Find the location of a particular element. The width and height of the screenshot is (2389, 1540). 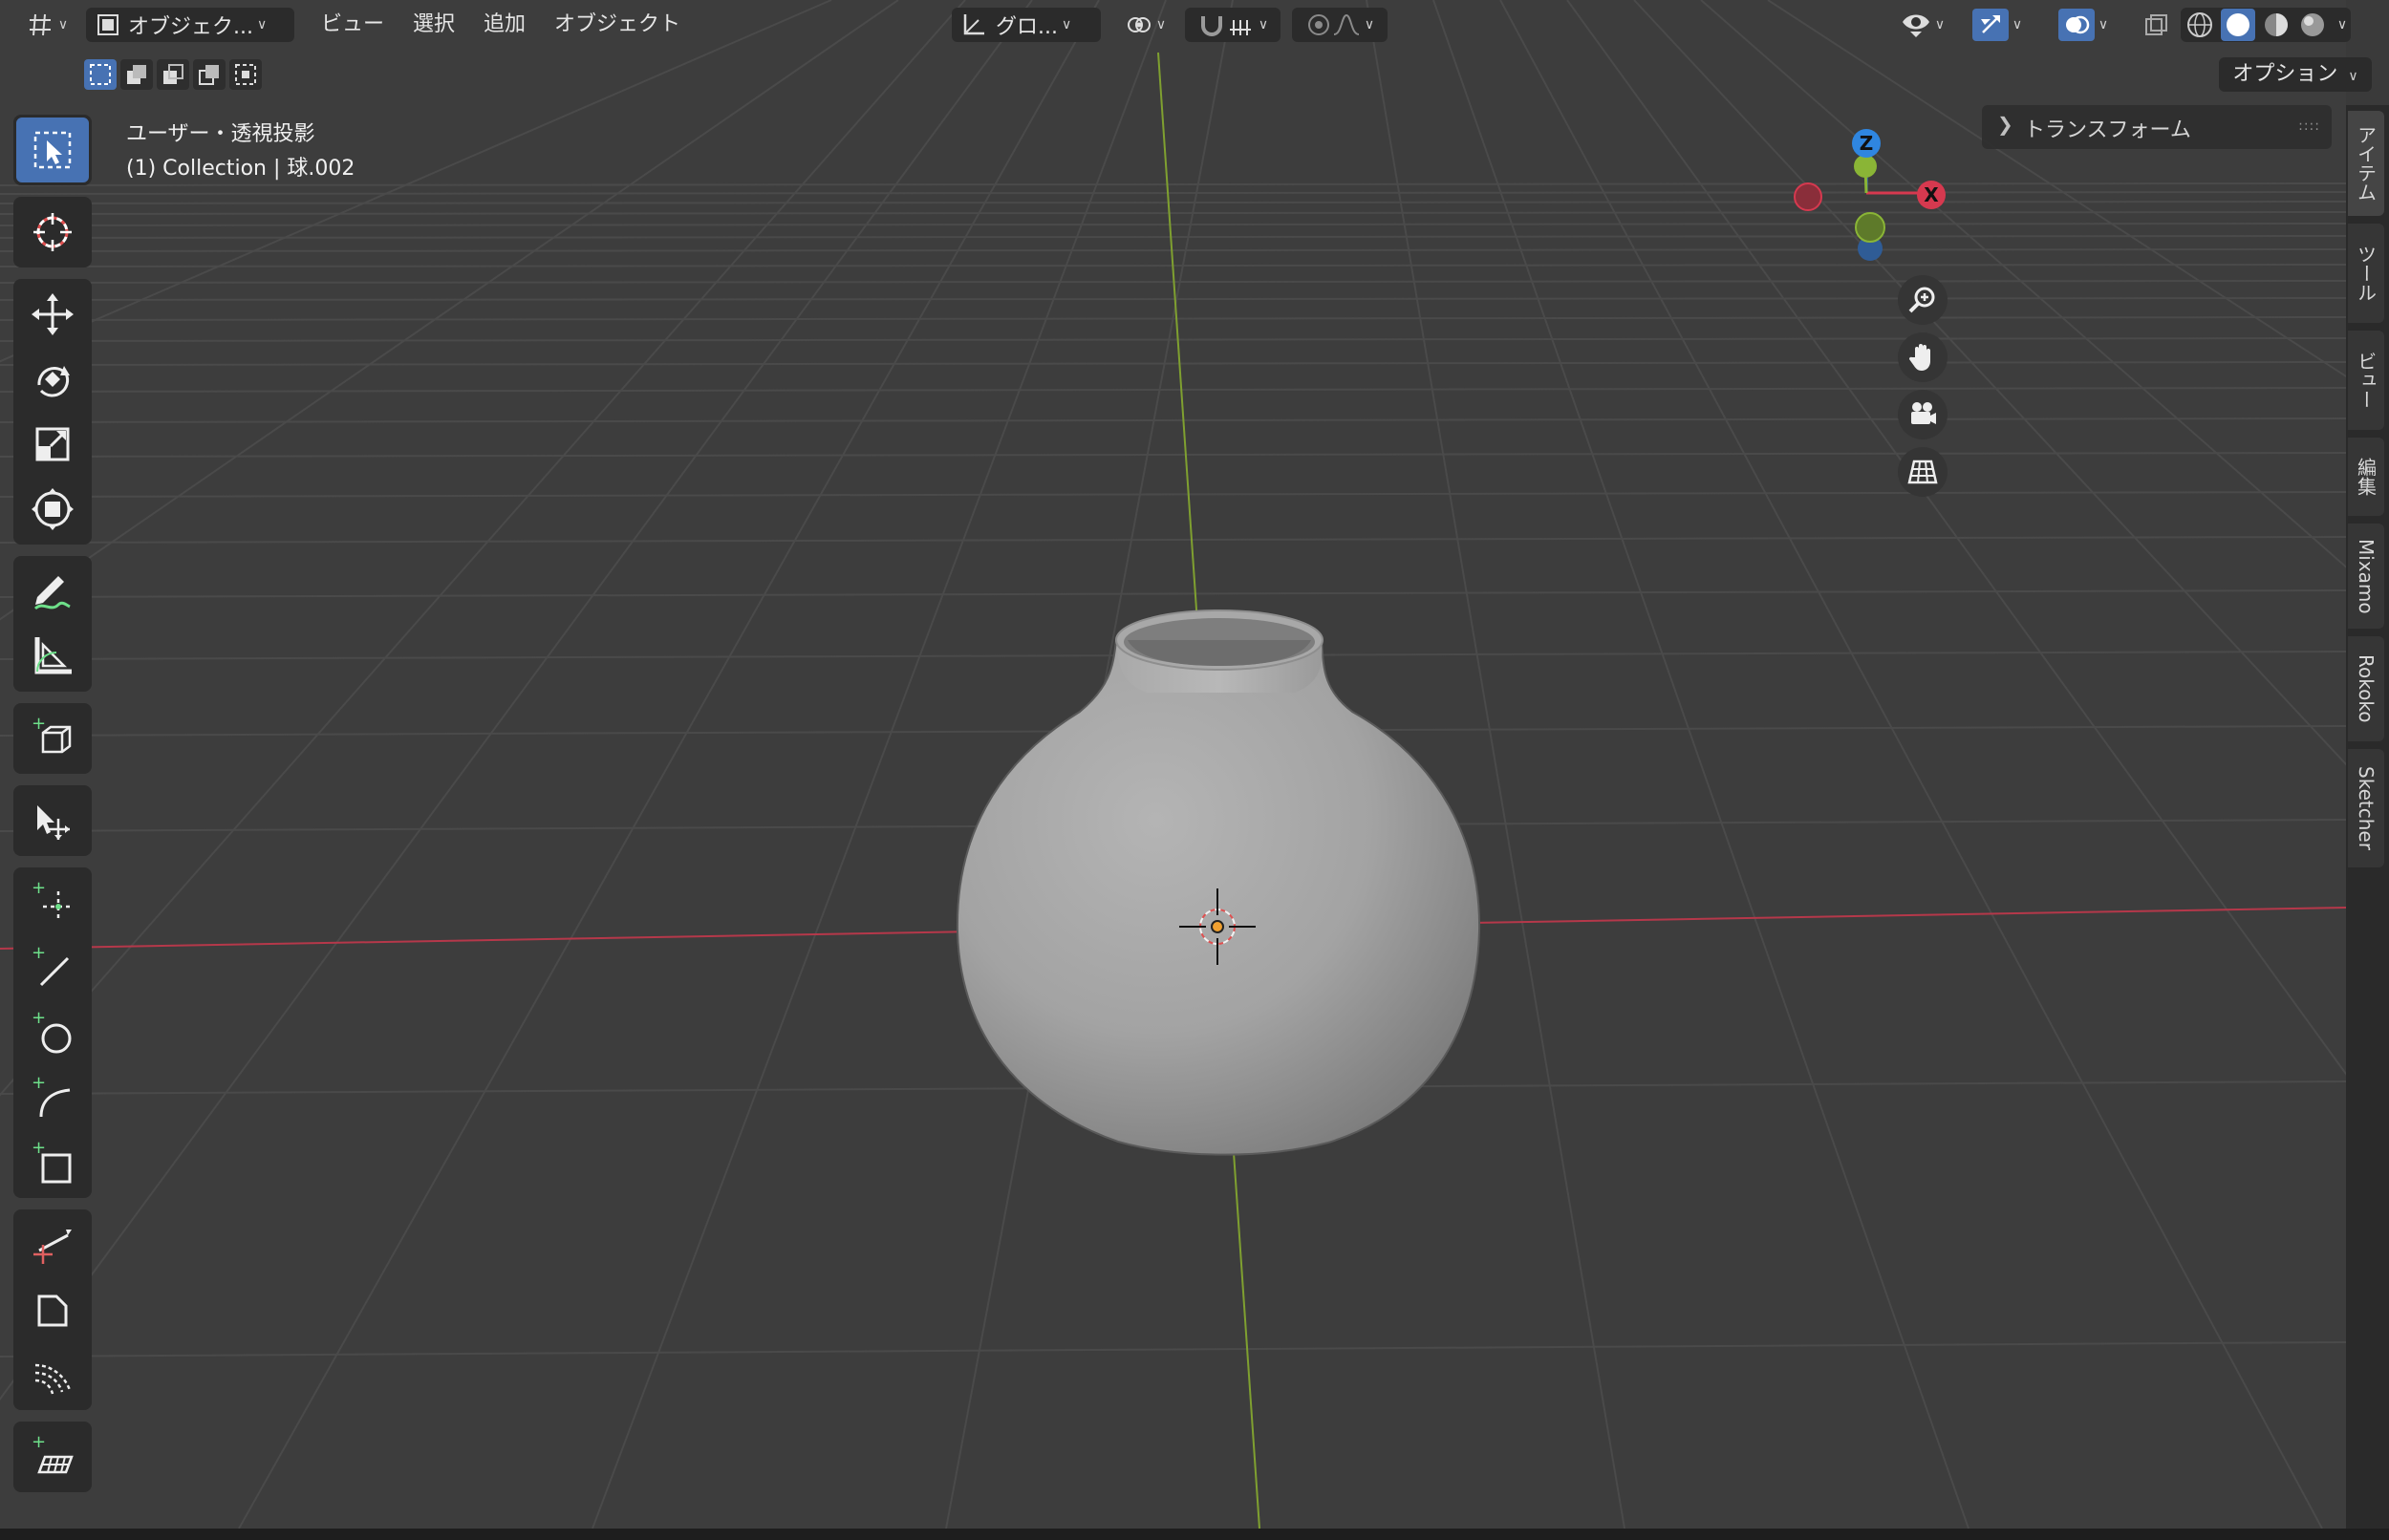

projection-toggle-button is located at coordinates (1923, 472).